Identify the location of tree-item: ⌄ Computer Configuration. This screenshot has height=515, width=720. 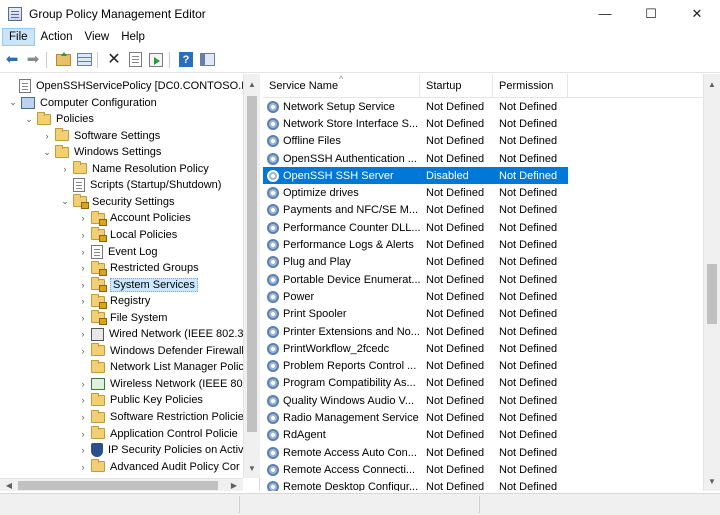
(82, 103).